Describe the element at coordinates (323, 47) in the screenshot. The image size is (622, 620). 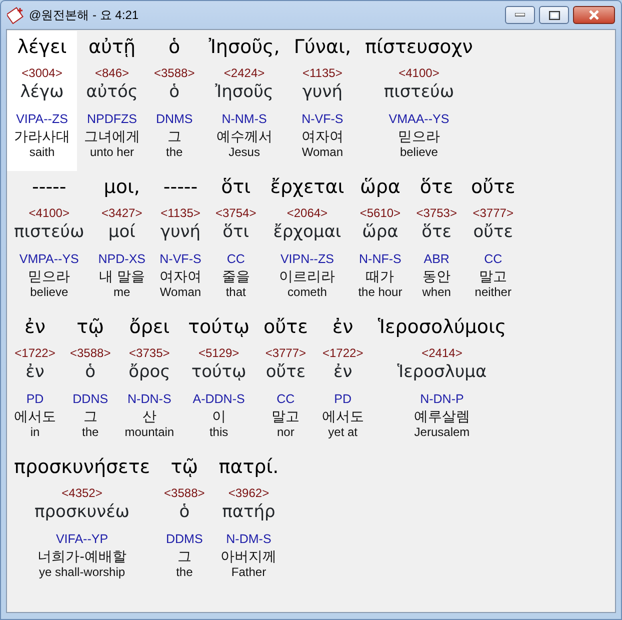
I see `greek-word: Γύναι,` at that location.